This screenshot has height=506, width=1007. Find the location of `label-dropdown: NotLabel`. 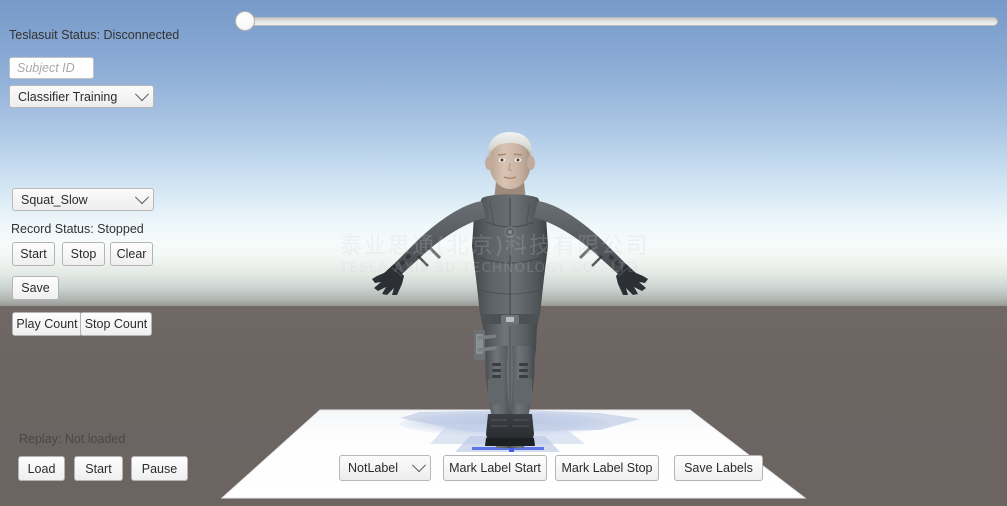

label-dropdown: NotLabel is located at coordinates (385, 468).